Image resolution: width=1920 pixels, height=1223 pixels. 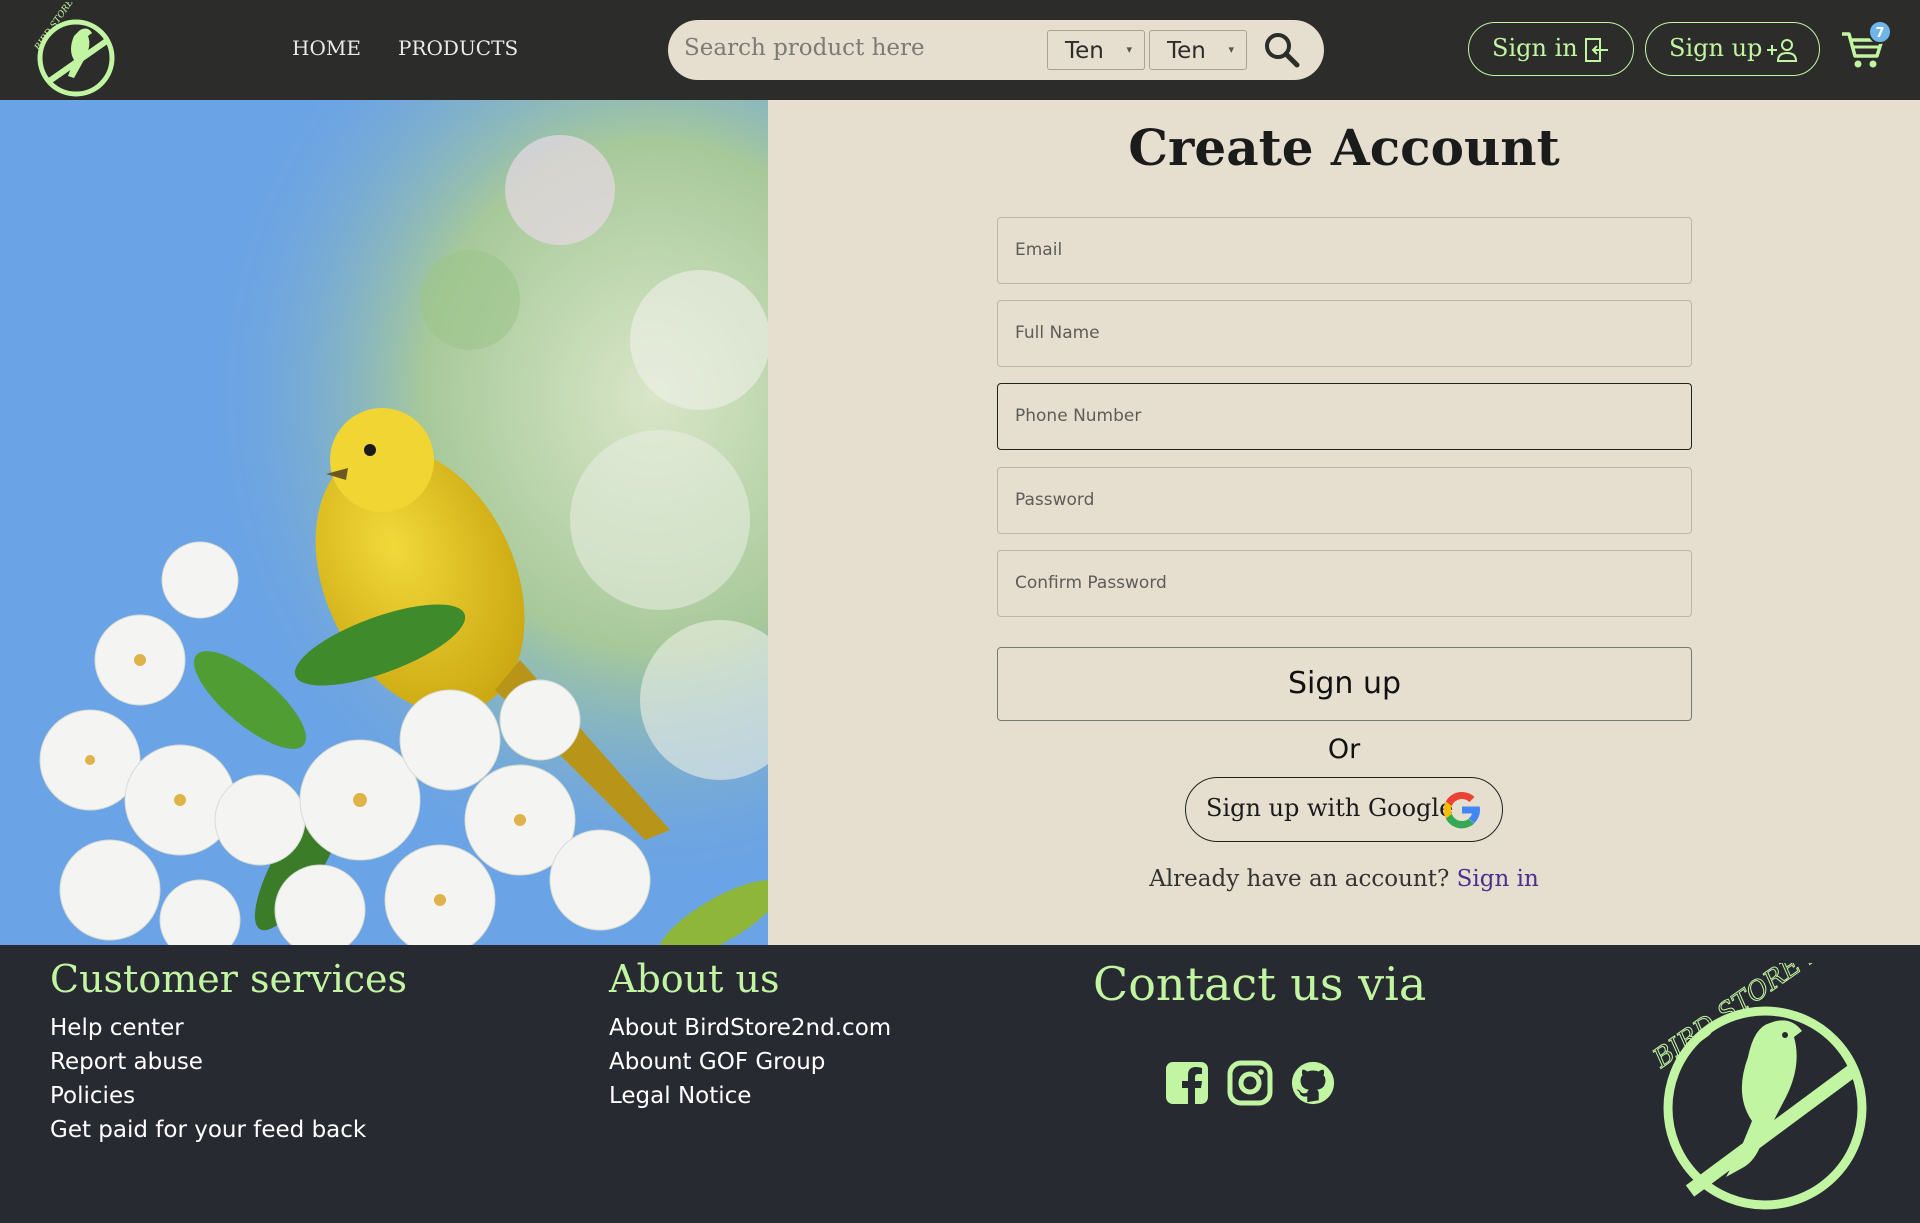 I want to click on footer-customer-services-title: Customer services, so click(x=229, y=979).